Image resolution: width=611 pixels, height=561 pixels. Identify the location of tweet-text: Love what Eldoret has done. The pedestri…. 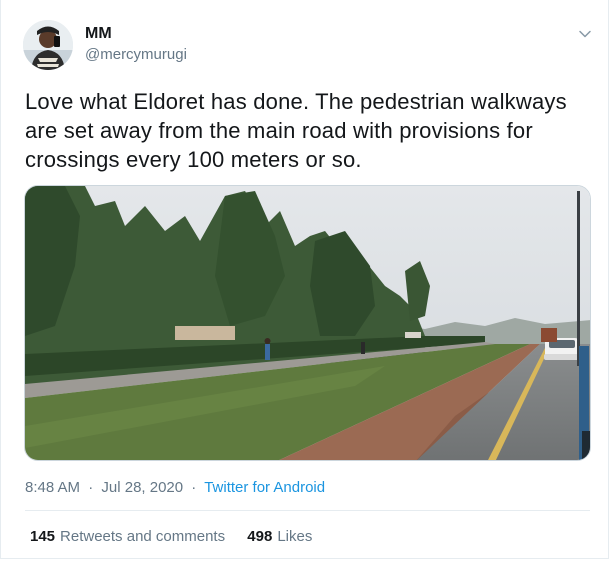
(296, 130).